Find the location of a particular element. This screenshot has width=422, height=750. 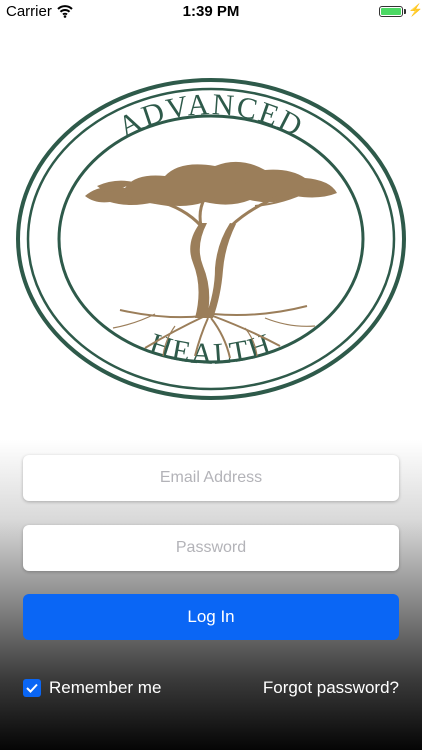

password-input is located at coordinates (211, 548).